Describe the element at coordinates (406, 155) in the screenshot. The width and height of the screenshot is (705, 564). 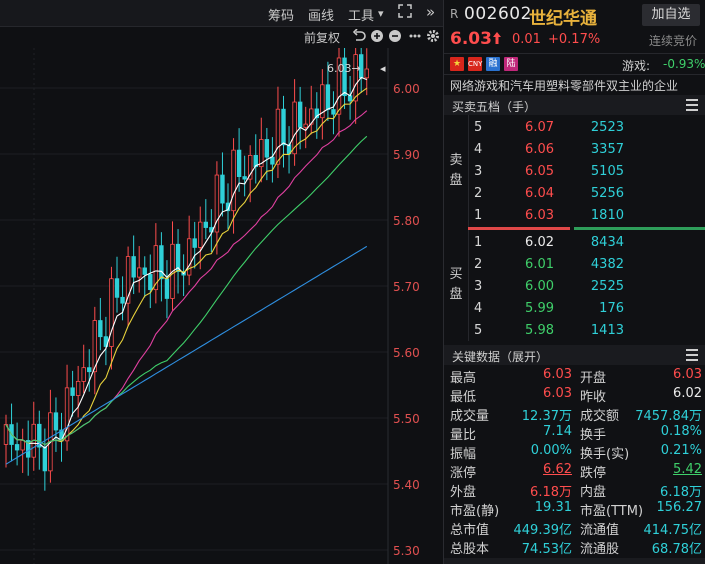
I see `price-axis-tick: 5.90` at that location.